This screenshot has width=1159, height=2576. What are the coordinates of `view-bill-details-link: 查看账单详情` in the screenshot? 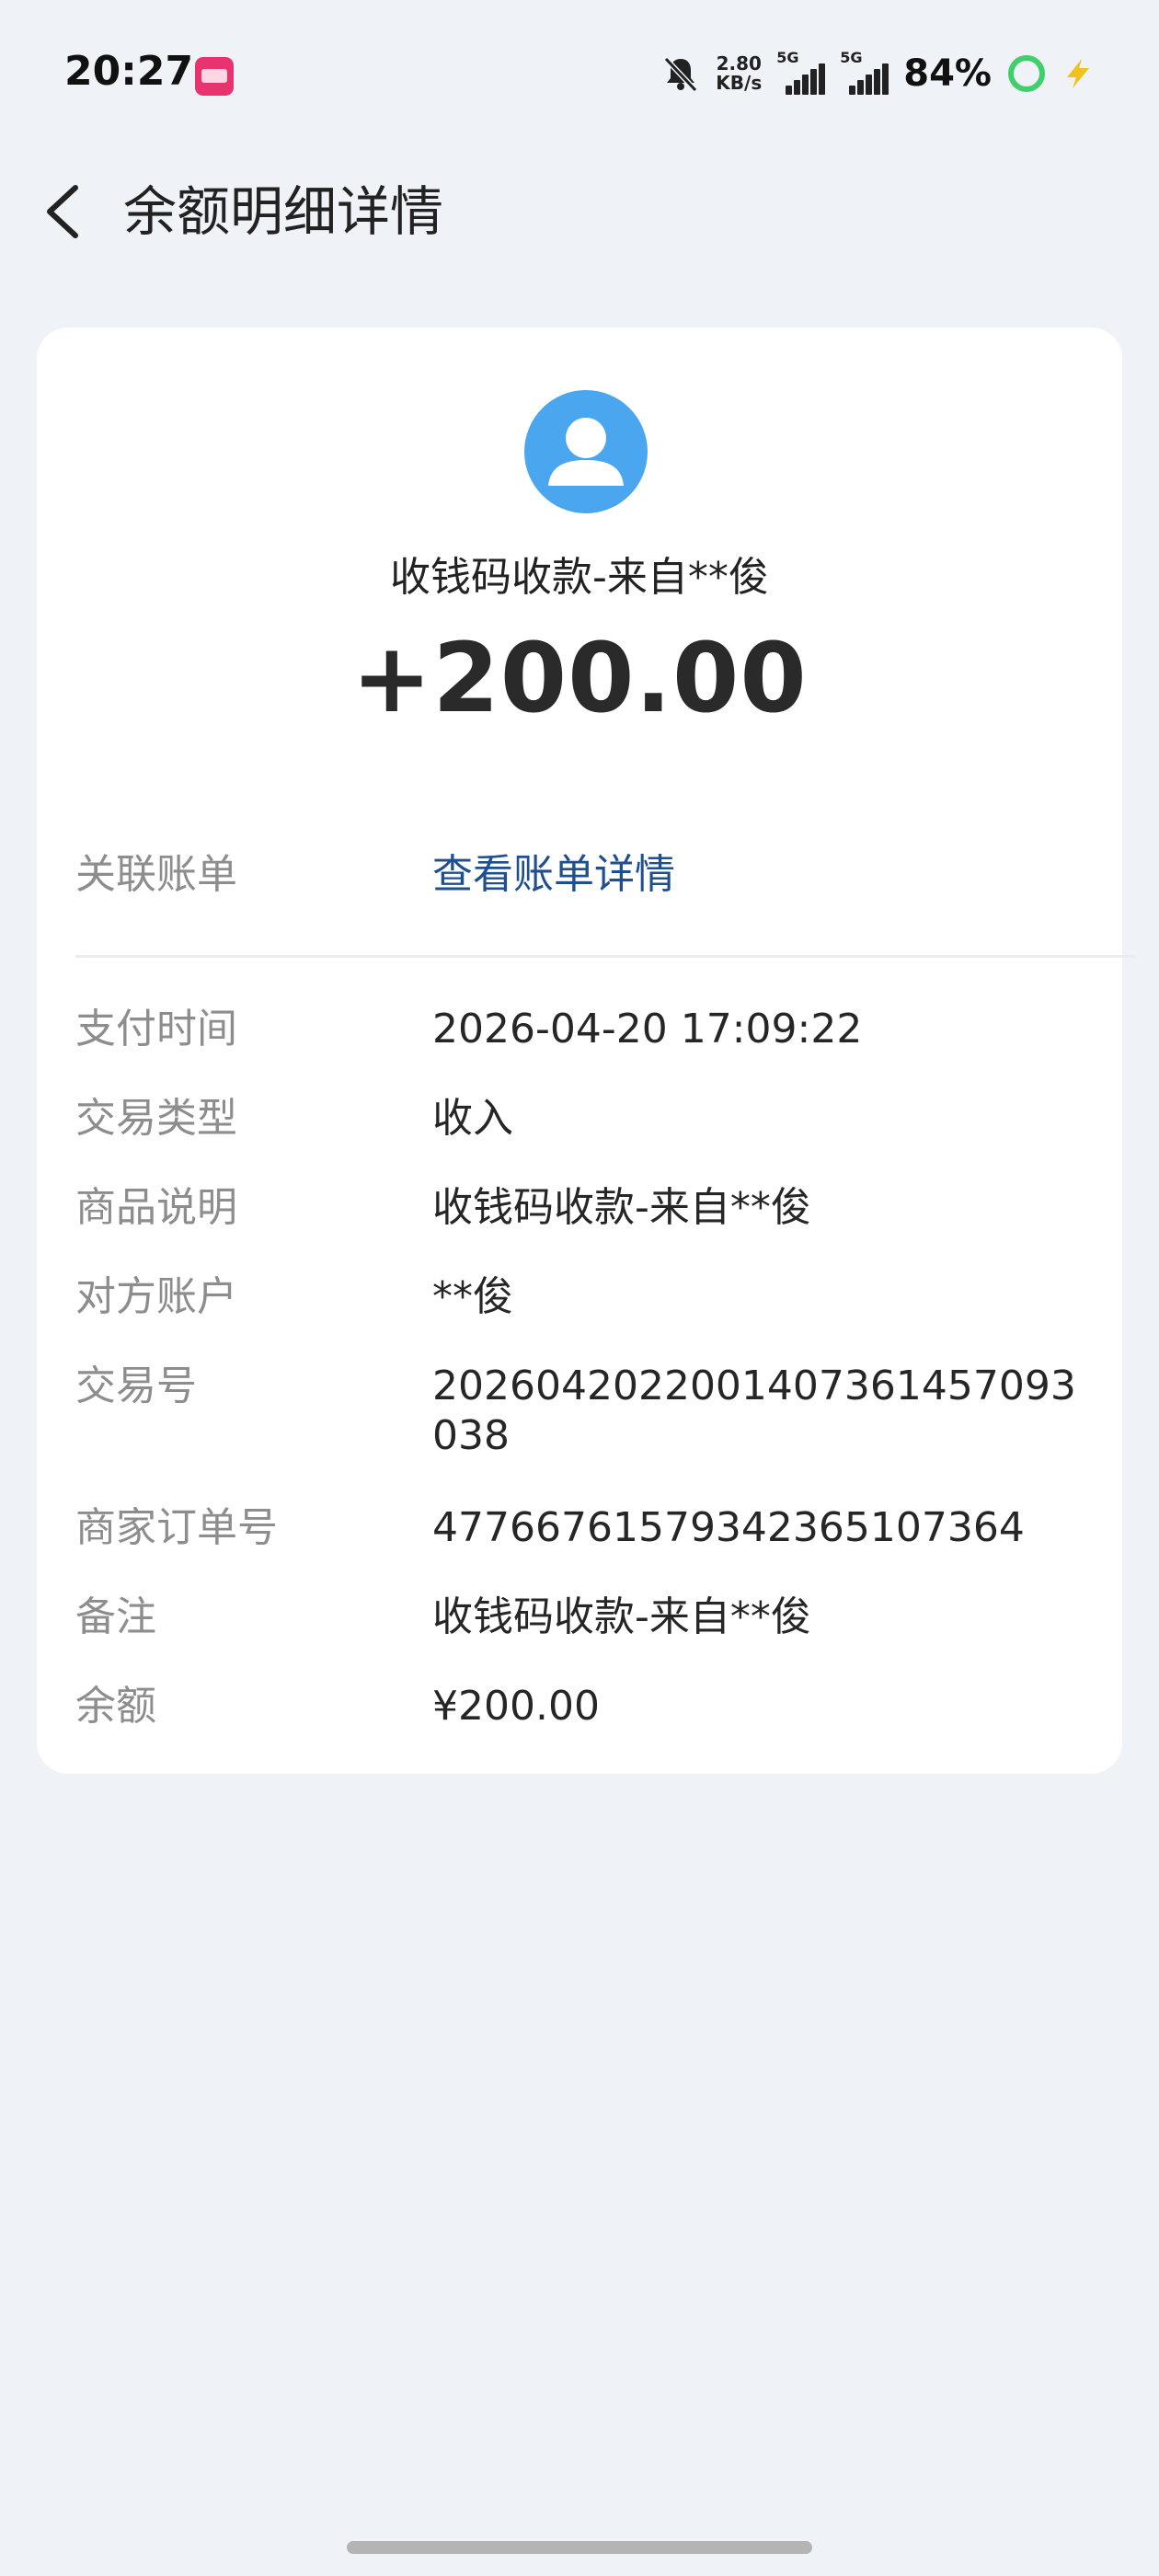 It's located at (763, 875).